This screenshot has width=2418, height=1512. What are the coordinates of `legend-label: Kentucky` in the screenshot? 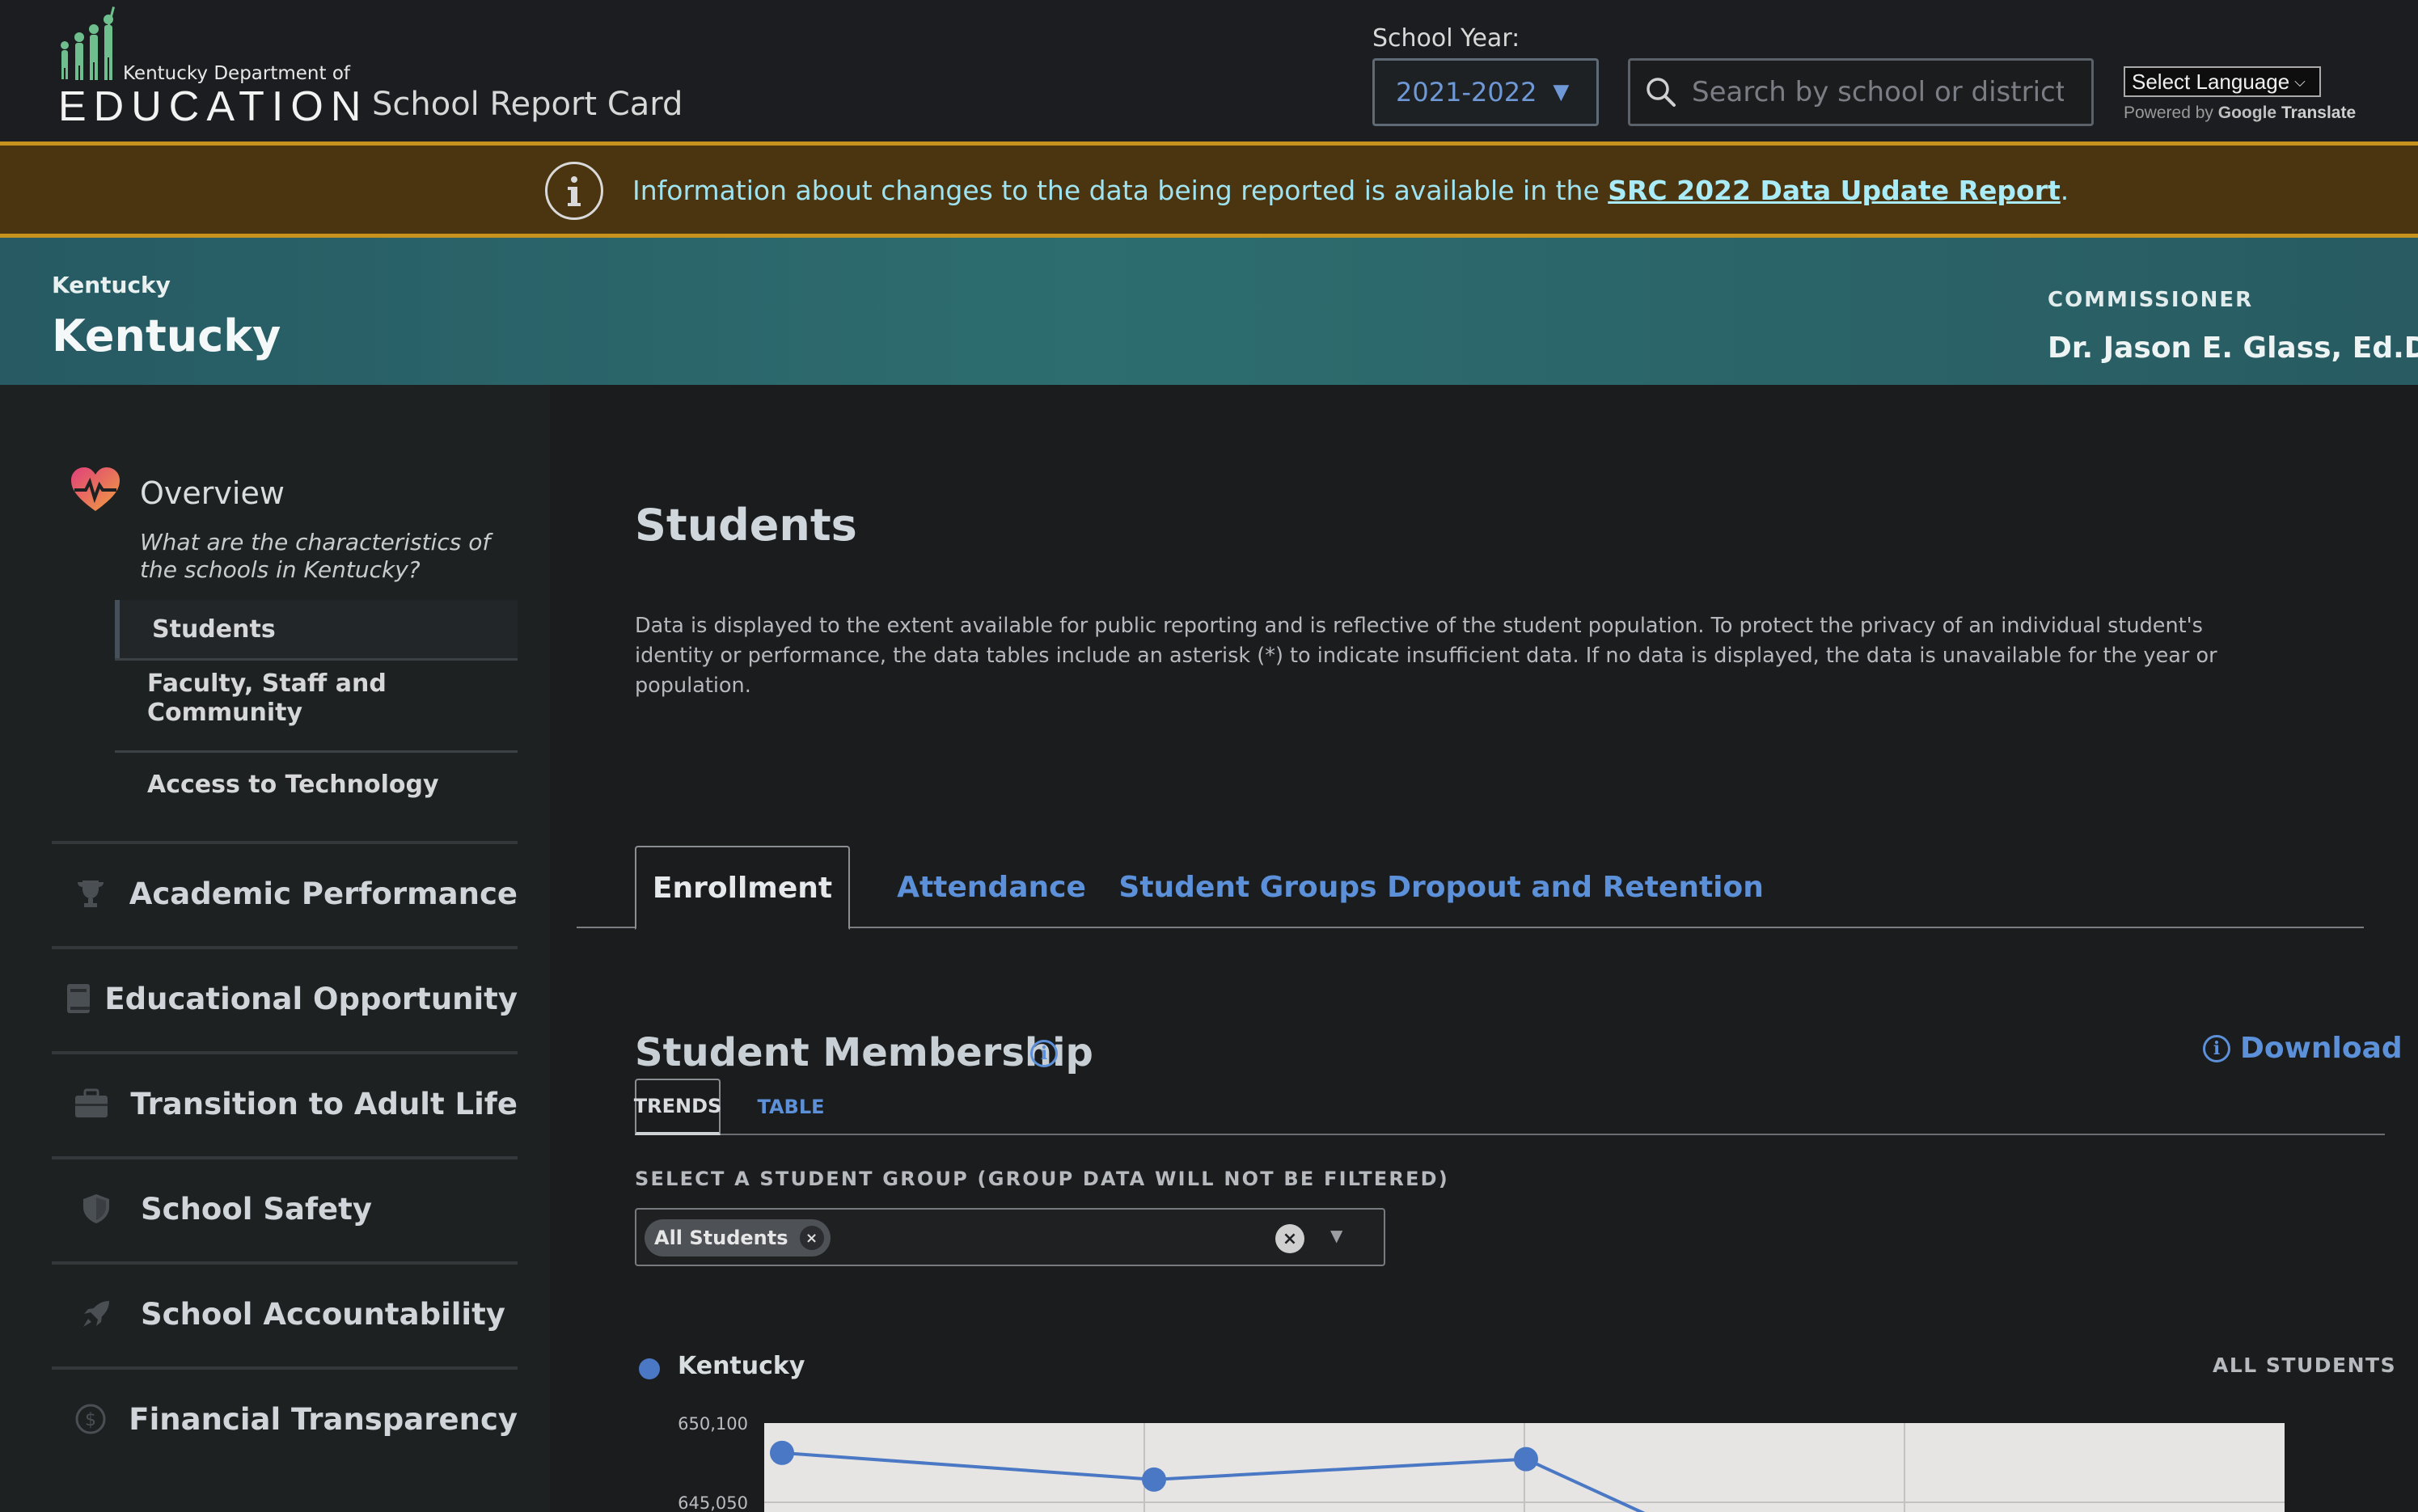 It's located at (741, 1366).